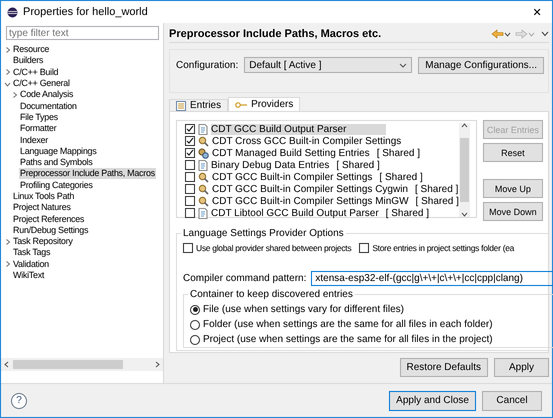 The image size is (553, 418). What do you see at coordinates (464, 125) in the screenshot?
I see `scroll-up-icon` at bounding box center [464, 125].